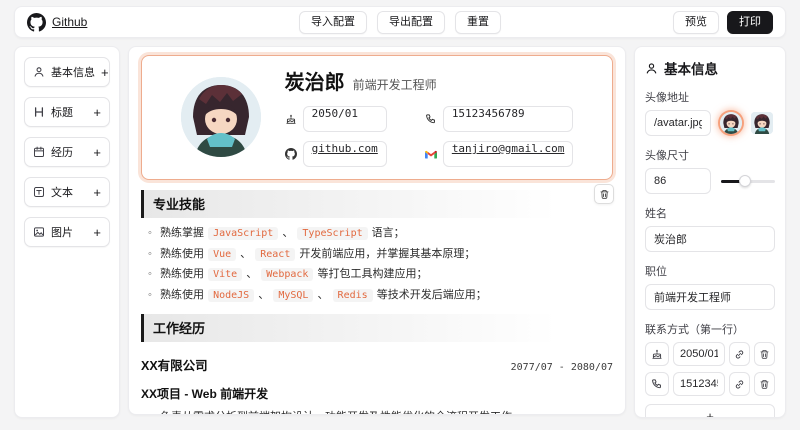  I want to click on slider-thumb, so click(745, 181).